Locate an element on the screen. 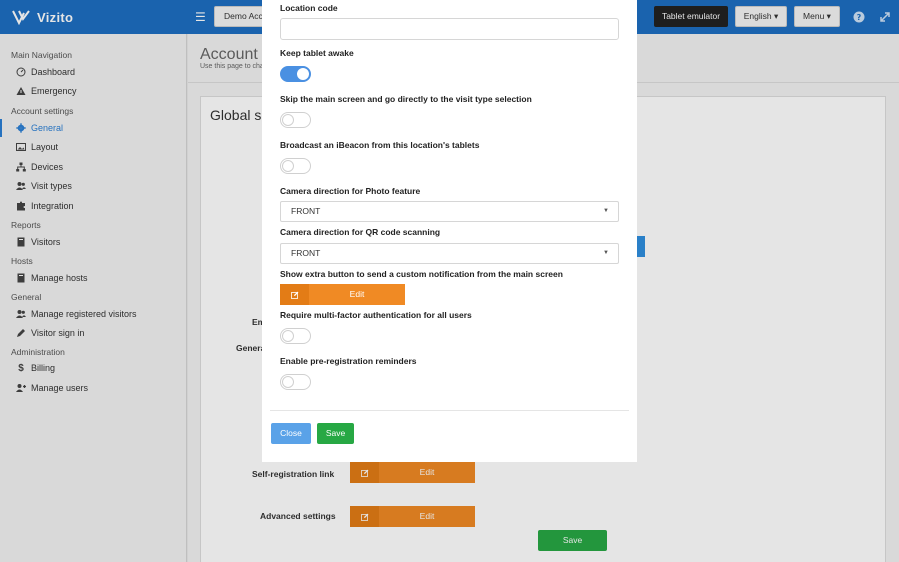 This screenshot has height=562, width=899. prereg-reminders-toggle is located at coordinates (295, 382).